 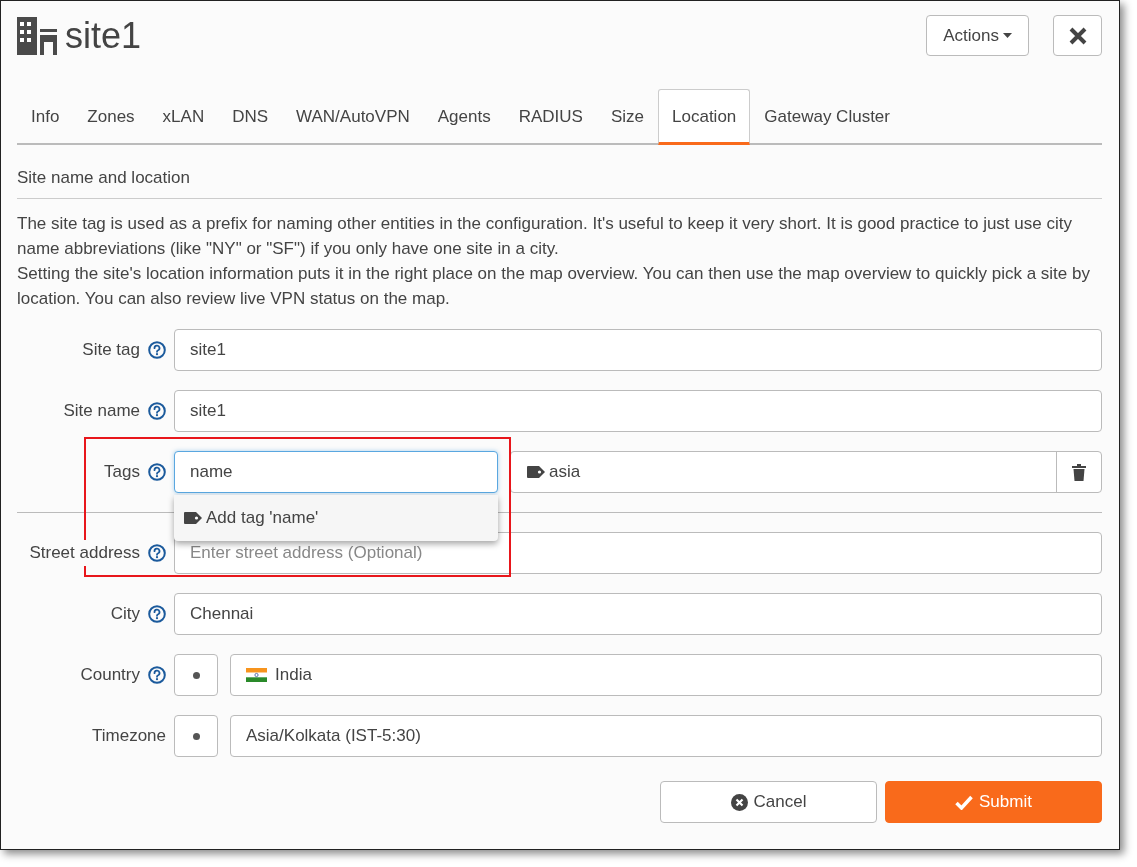 What do you see at coordinates (704, 117) in the screenshot?
I see `tab: Location` at bounding box center [704, 117].